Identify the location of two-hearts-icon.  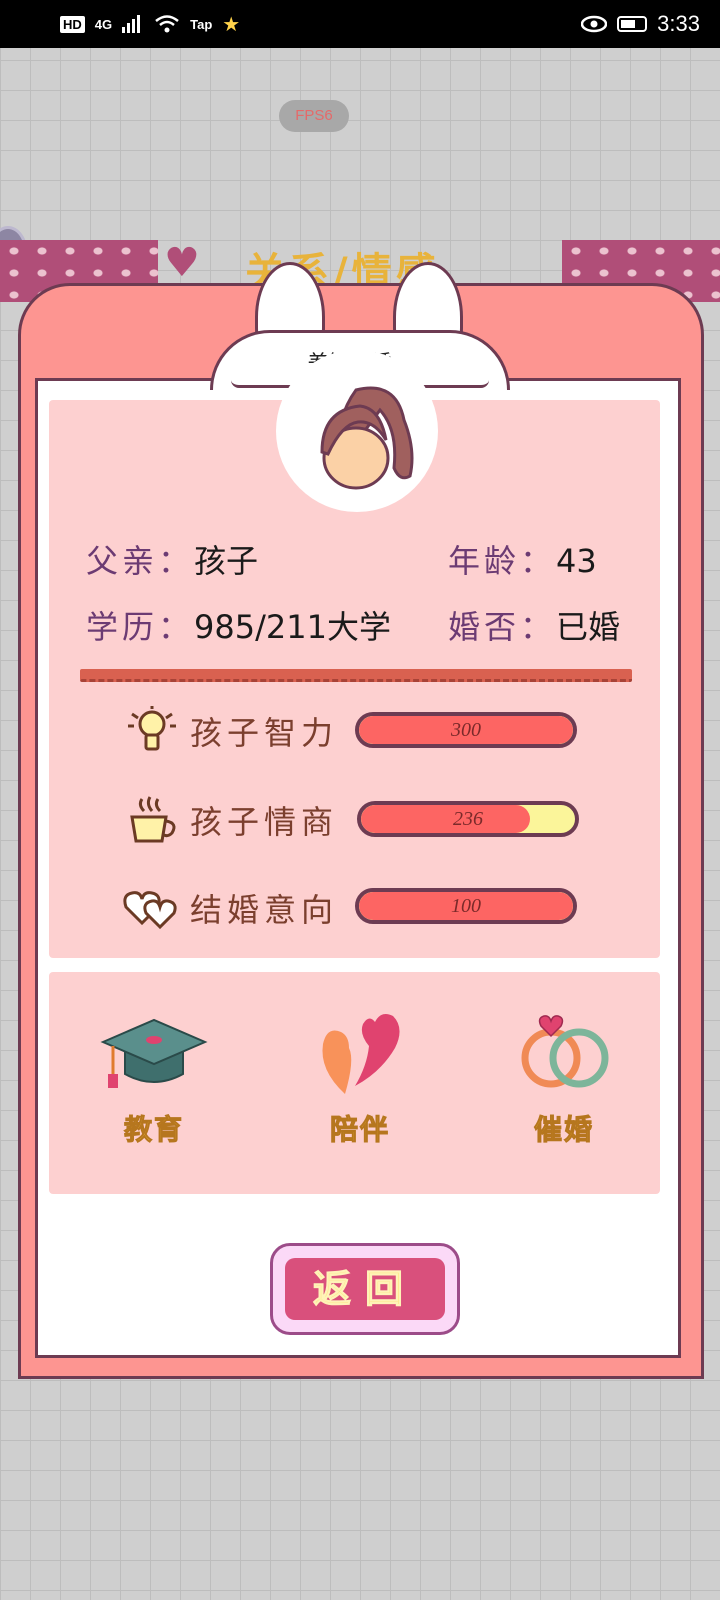
(361, 1054).